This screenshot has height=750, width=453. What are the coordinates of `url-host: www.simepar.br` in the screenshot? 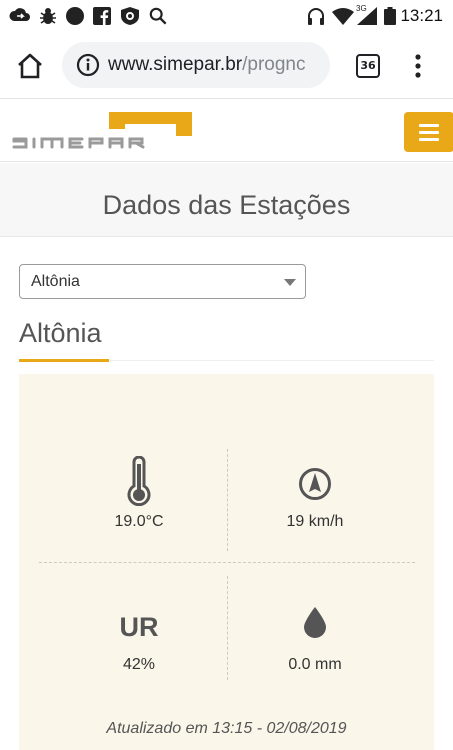 It's located at (175, 64).